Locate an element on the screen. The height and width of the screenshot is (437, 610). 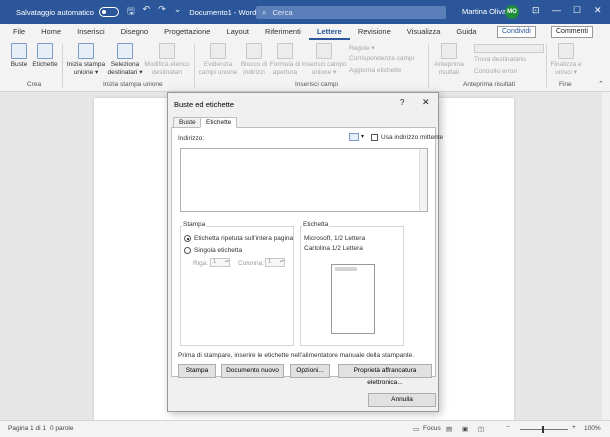
corrispondenza-campi-button: Corrispondenza campi is located at coordinates (381, 58).